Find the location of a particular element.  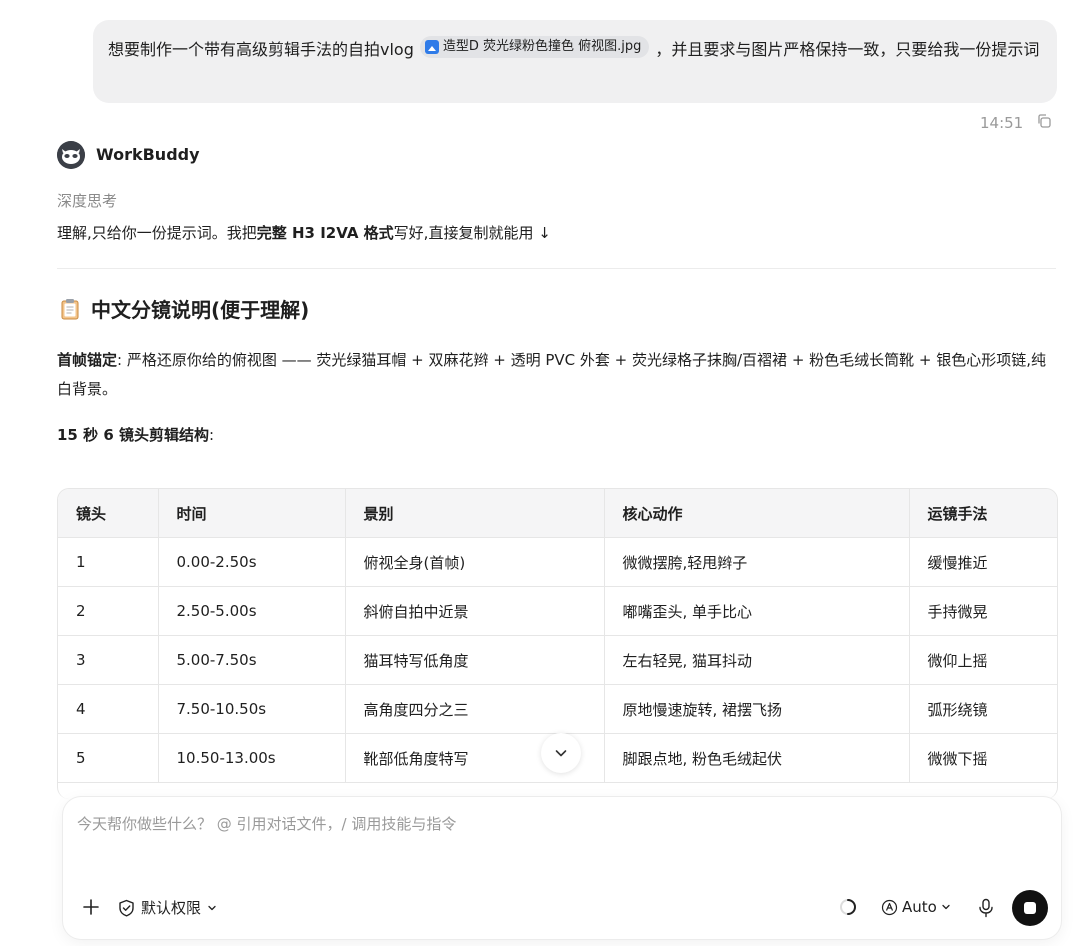

stop-icon is located at coordinates (1030, 908).